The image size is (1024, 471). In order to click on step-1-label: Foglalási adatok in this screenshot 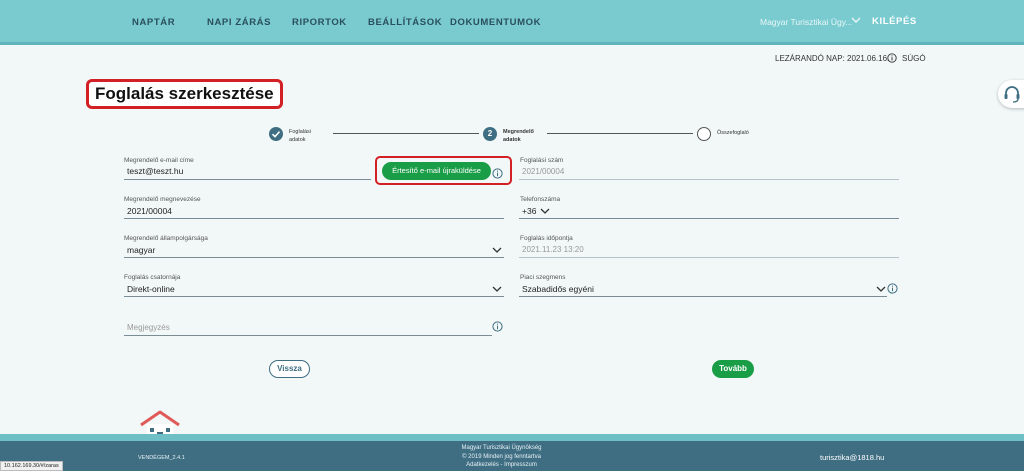, I will do `click(300, 136)`.